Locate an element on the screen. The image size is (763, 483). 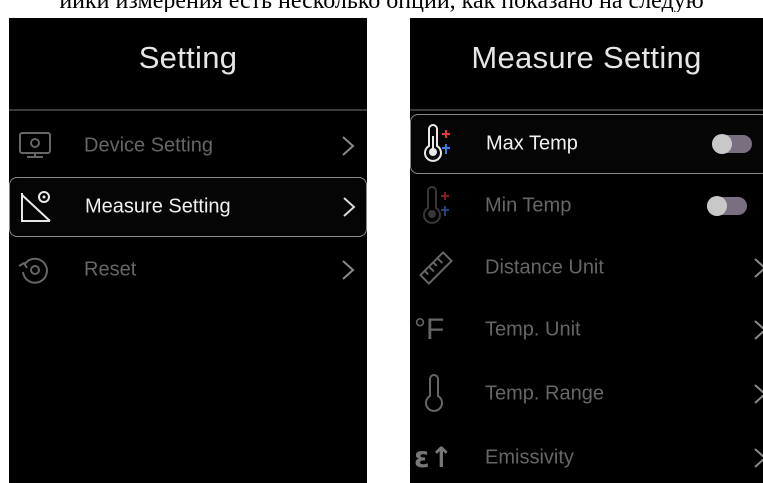
ruler-icon is located at coordinates (436, 268).